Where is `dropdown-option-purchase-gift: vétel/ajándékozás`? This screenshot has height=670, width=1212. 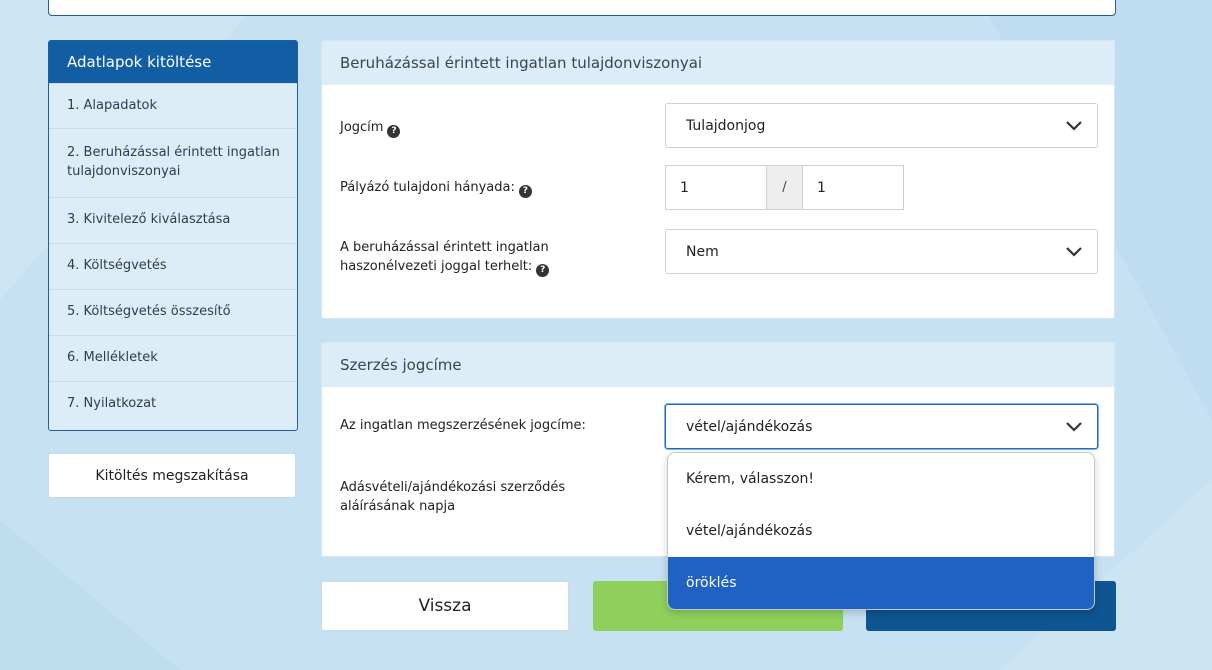 dropdown-option-purchase-gift: vétel/ajándékozás is located at coordinates (881, 531).